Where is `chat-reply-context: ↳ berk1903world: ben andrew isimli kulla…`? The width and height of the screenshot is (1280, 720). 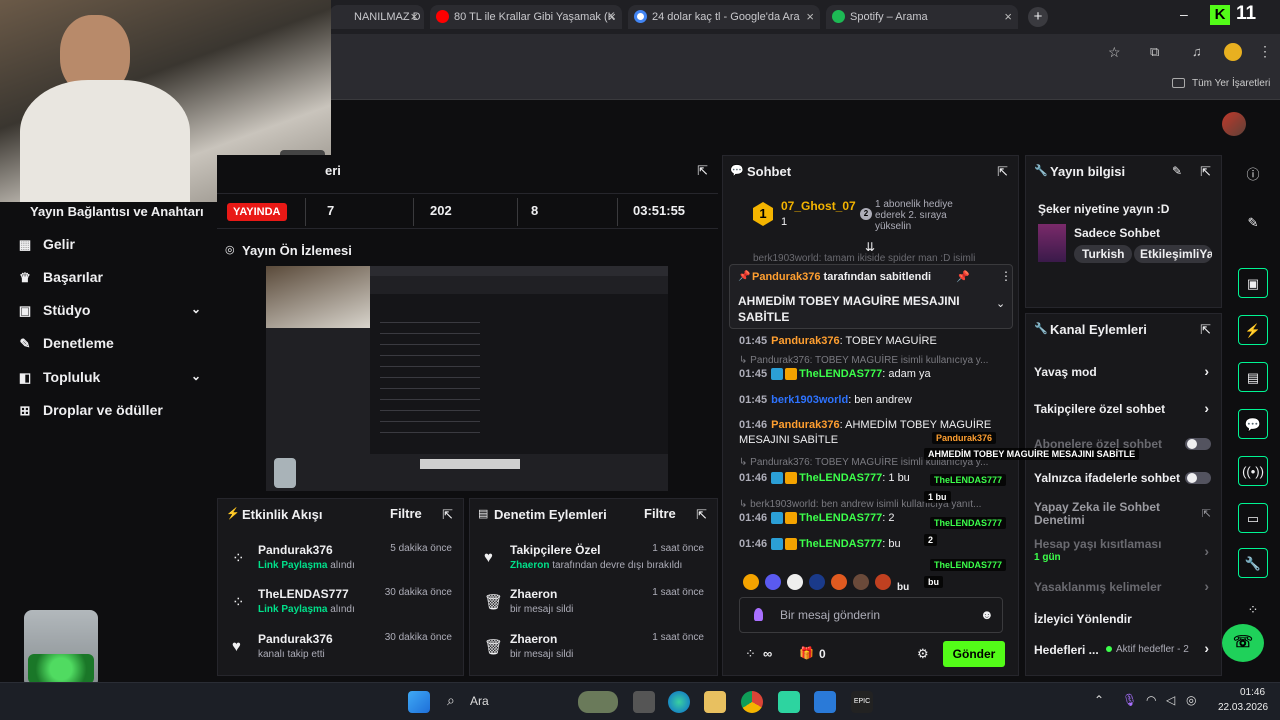 chat-reply-context: ↳ berk1903world: ben andrew isimli kulla… is located at coordinates (869, 504).